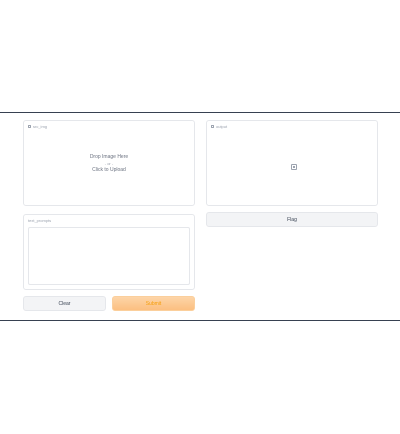  Describe the element at coordinates (109, 170) in the screenshot. I see `click-to-upload-text: Click to Upload` at that location.